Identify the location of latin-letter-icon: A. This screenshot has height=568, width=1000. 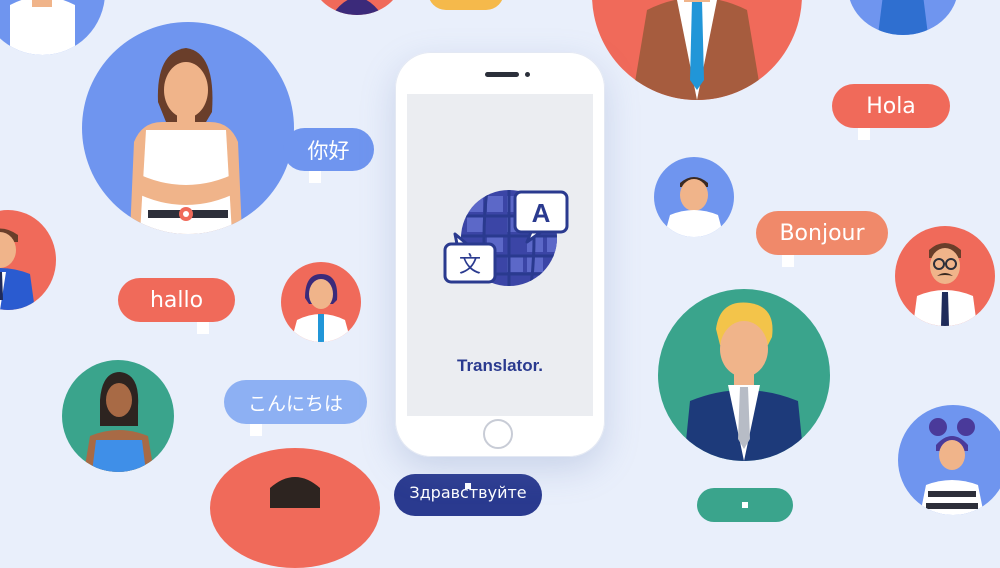
(541, 213).